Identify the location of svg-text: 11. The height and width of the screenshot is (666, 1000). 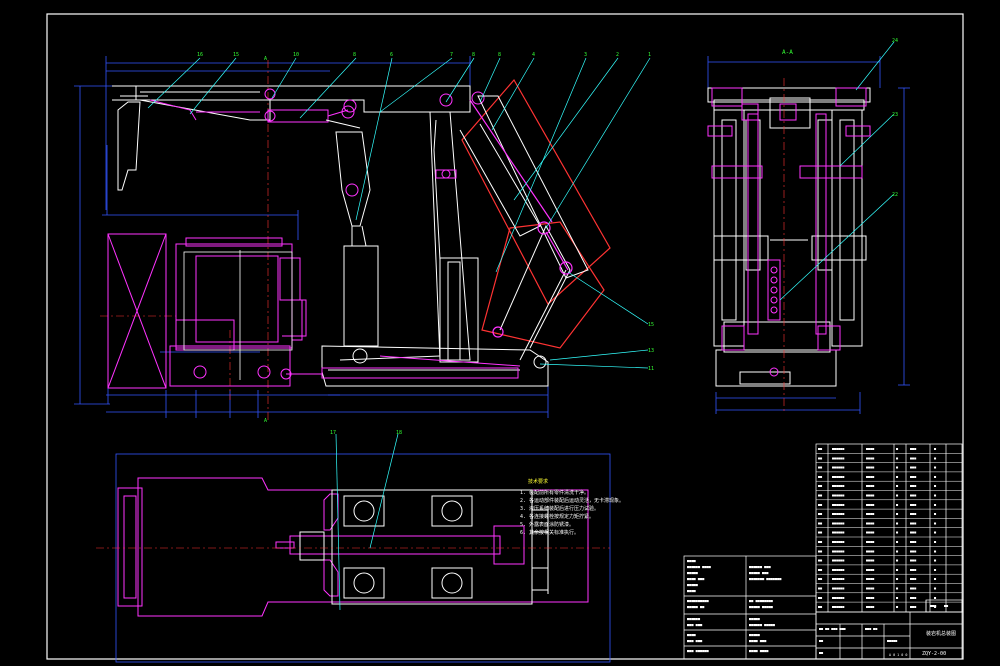
(651, 369).